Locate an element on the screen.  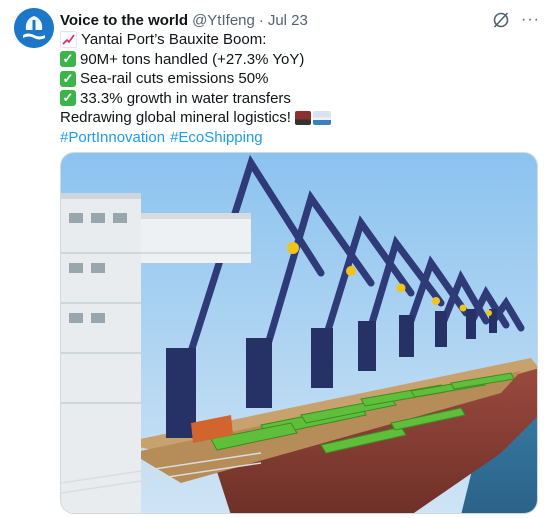
author-name: Voice to the world is located at coordinates (124, 20).